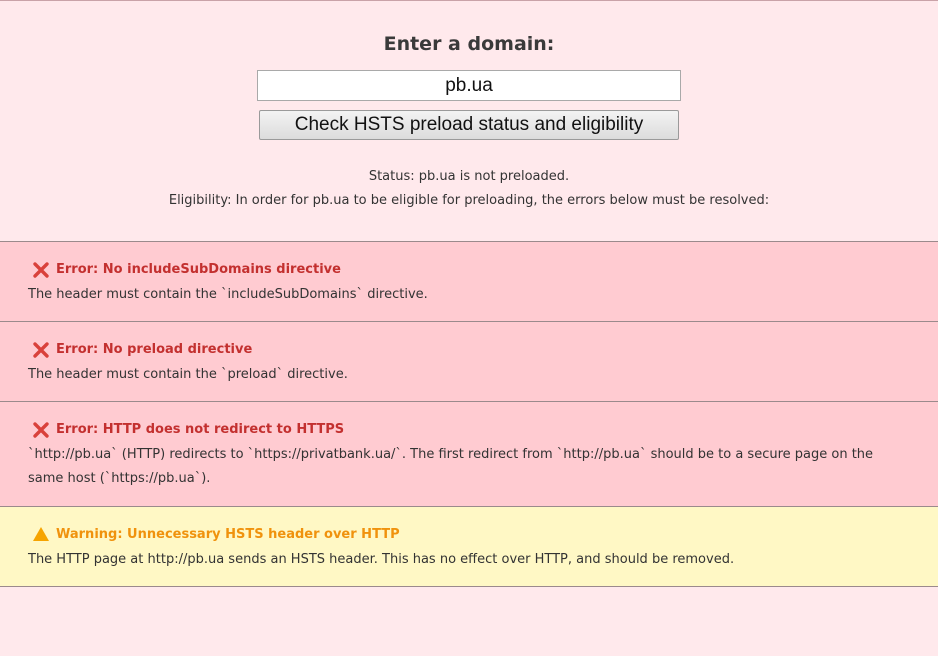 The width and height of the screenshot is (938, 656). I want to click on form-heading: Enter a domain:, so click(469, 44).